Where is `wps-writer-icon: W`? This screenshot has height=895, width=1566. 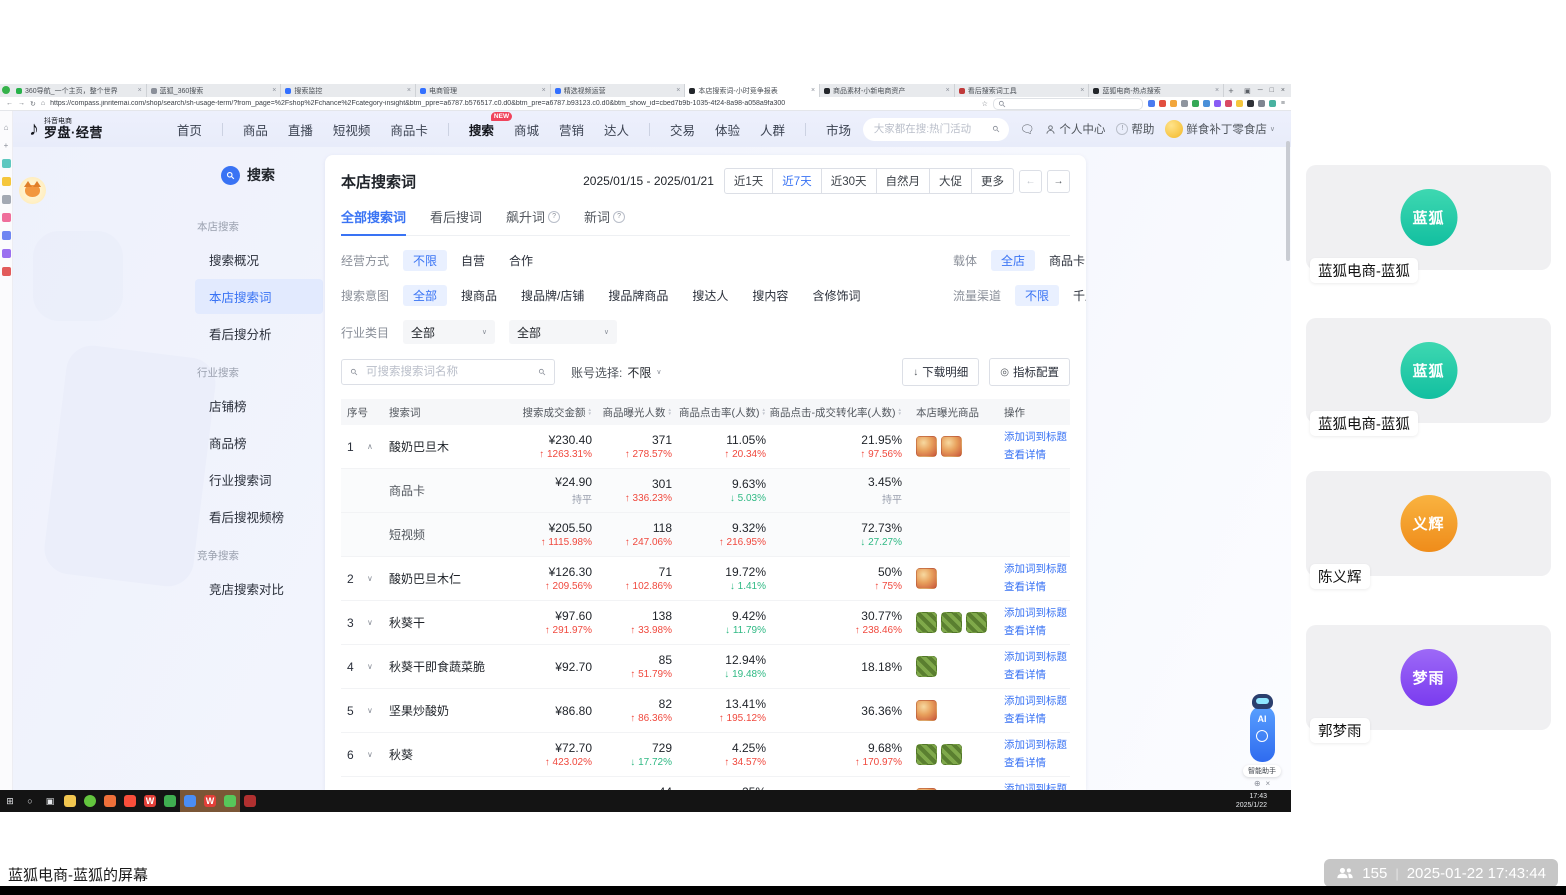
wps-writer-icon: W is located at coordinates (210, 801).